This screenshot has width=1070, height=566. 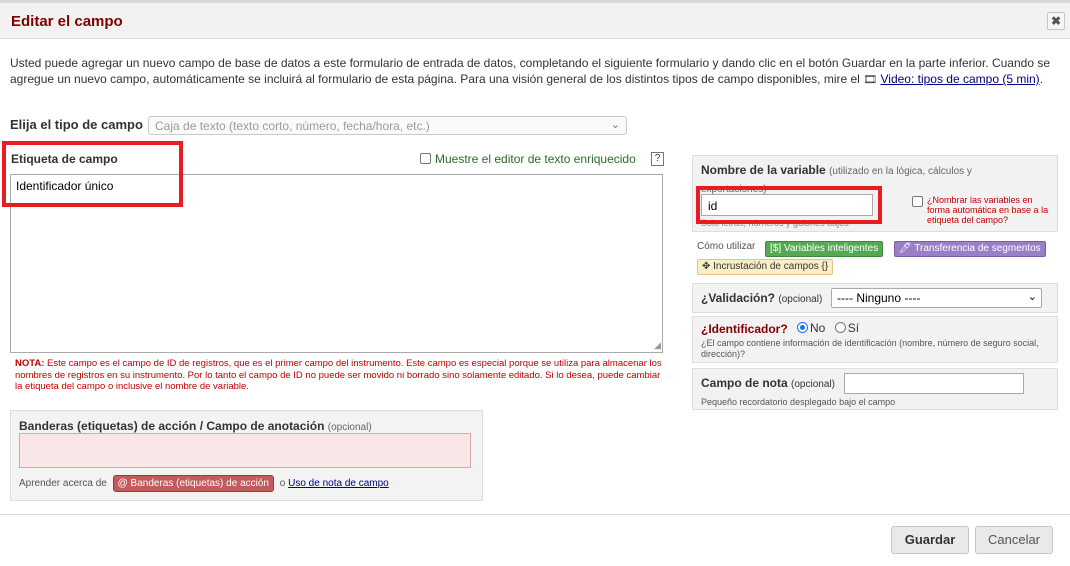 I want to click on smart-variables-button: [$] Variables inteligentes, so click(x=824, y=249).